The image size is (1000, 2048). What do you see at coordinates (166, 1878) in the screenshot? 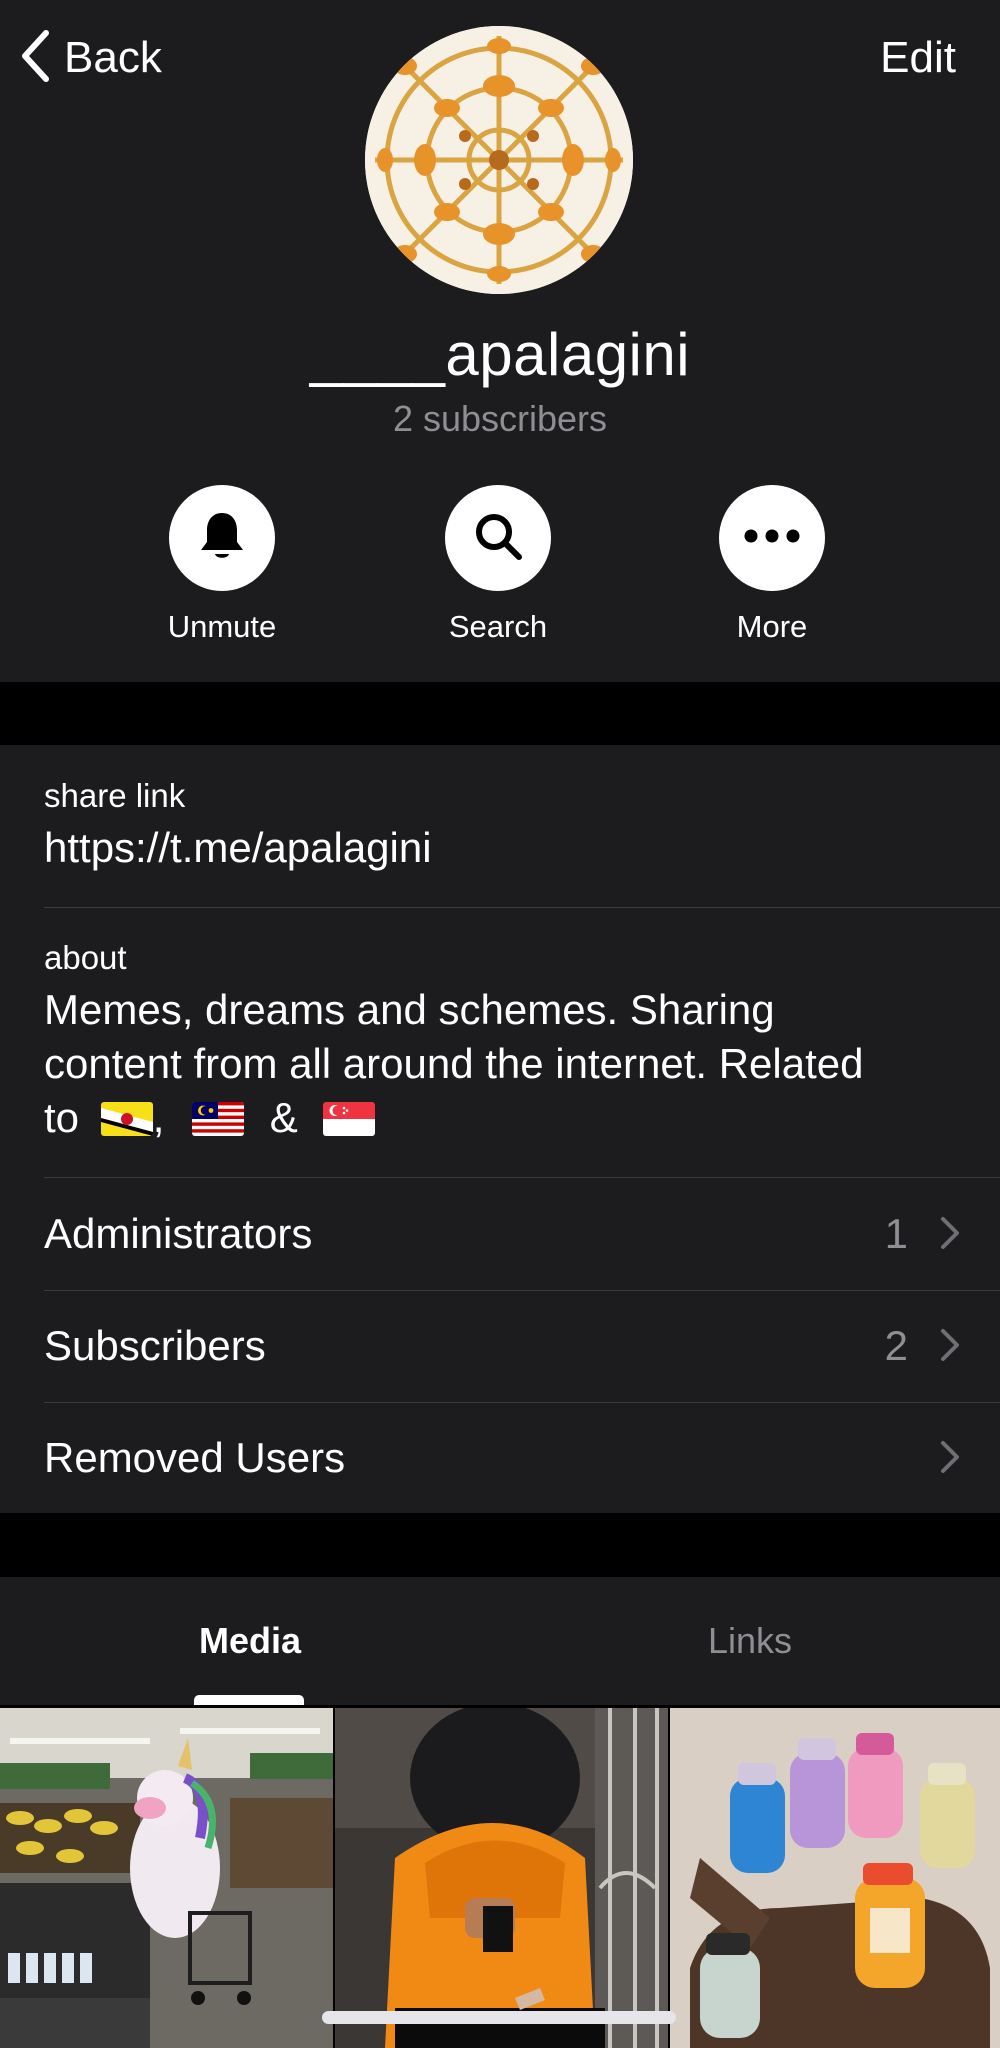
I see `supermarket-unicorn-thumbnail` at bounding box center [166, 1878].